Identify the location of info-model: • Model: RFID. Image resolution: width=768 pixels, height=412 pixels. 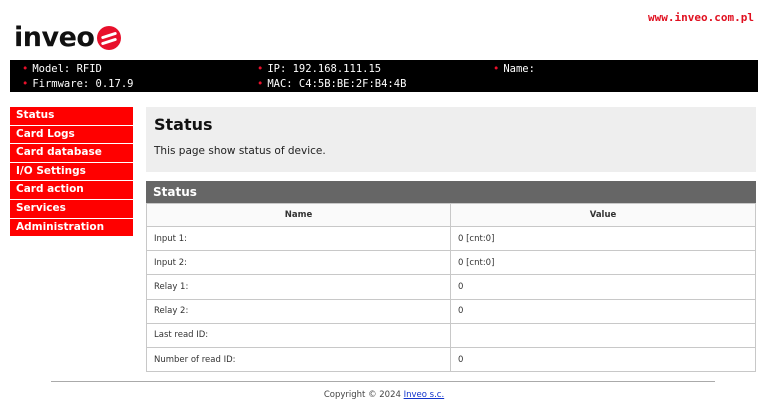
(62, 69).